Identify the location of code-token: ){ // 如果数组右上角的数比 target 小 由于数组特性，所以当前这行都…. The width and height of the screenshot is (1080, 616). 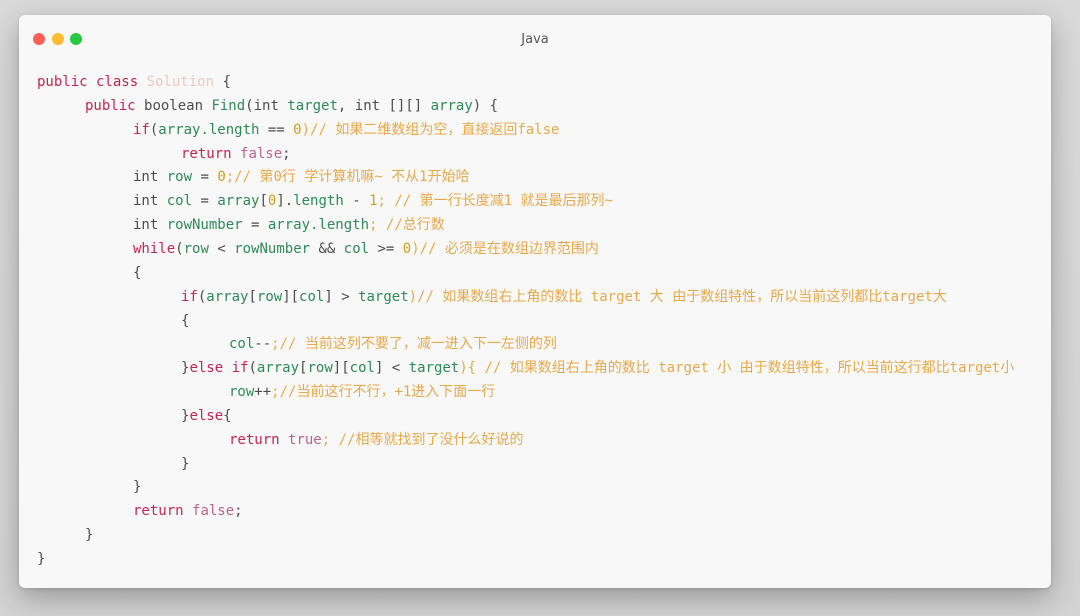
(737, 368).